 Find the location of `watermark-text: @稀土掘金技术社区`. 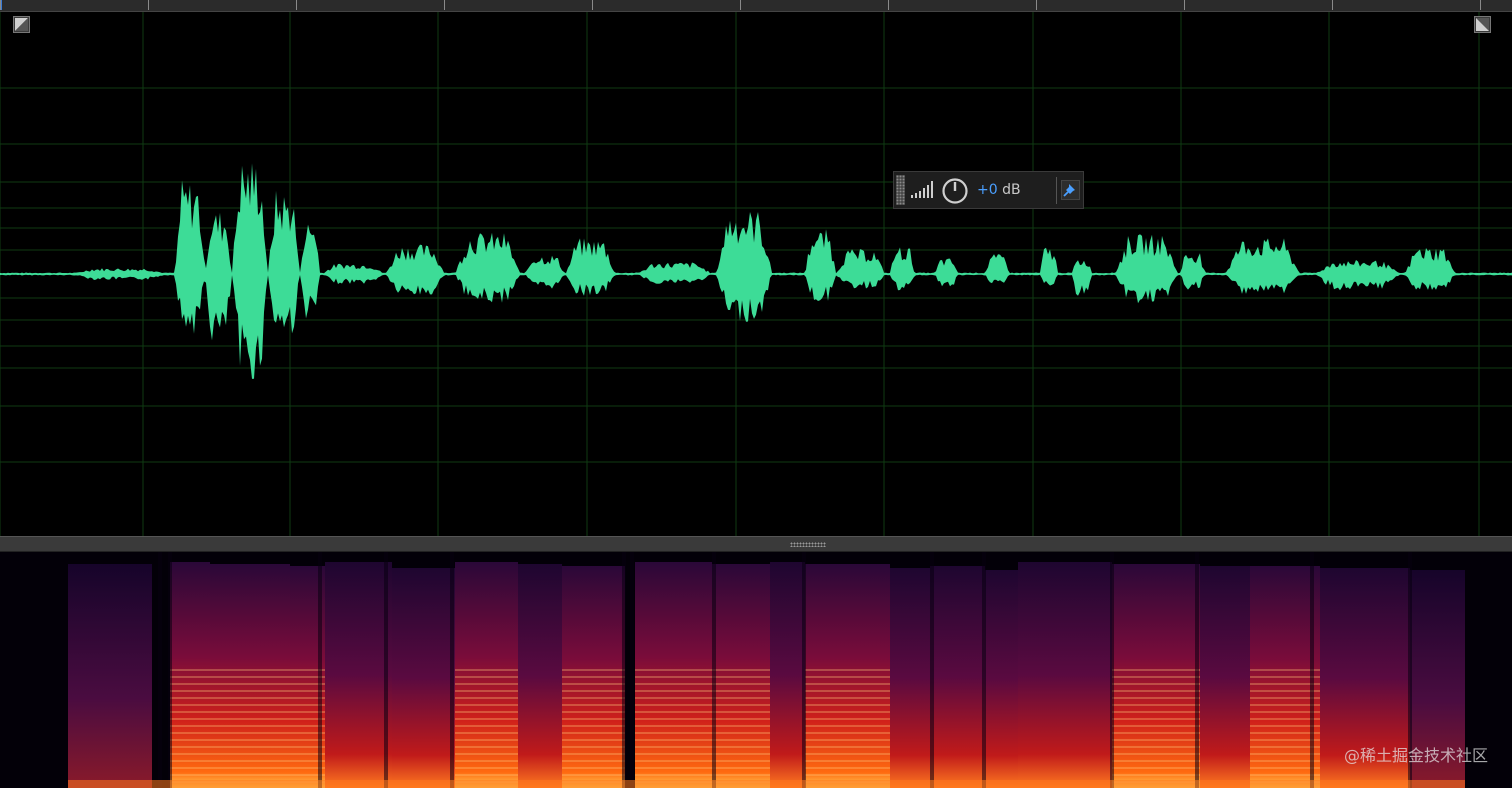

watermark-text: @稀土掘金技术社区 is located at coordinates (1415, 755).